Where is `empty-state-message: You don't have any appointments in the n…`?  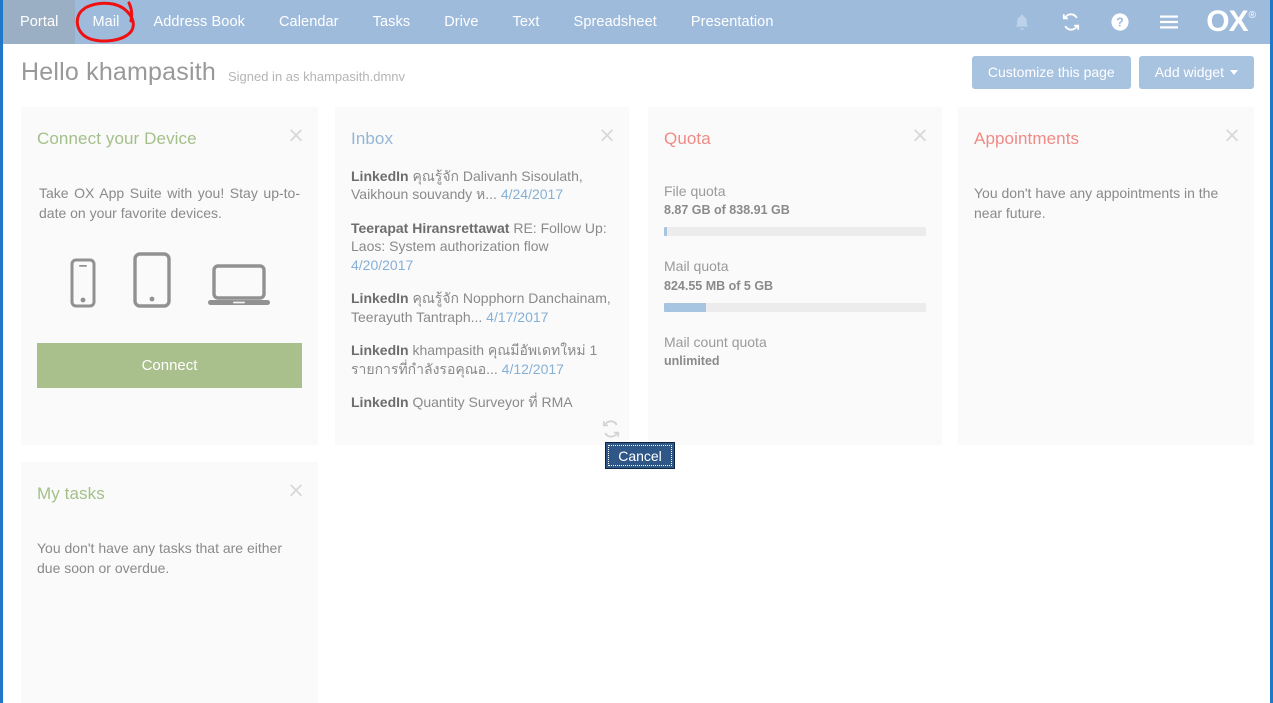 empty-state-message: You don't have any appointments in the n… is located at coordinates (1096, 203).